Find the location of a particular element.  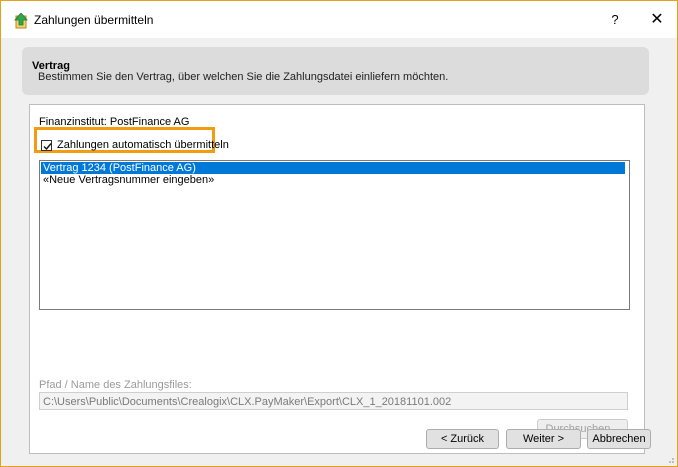

cancel-button: Abbrechen is located at coordinates (619, 439).